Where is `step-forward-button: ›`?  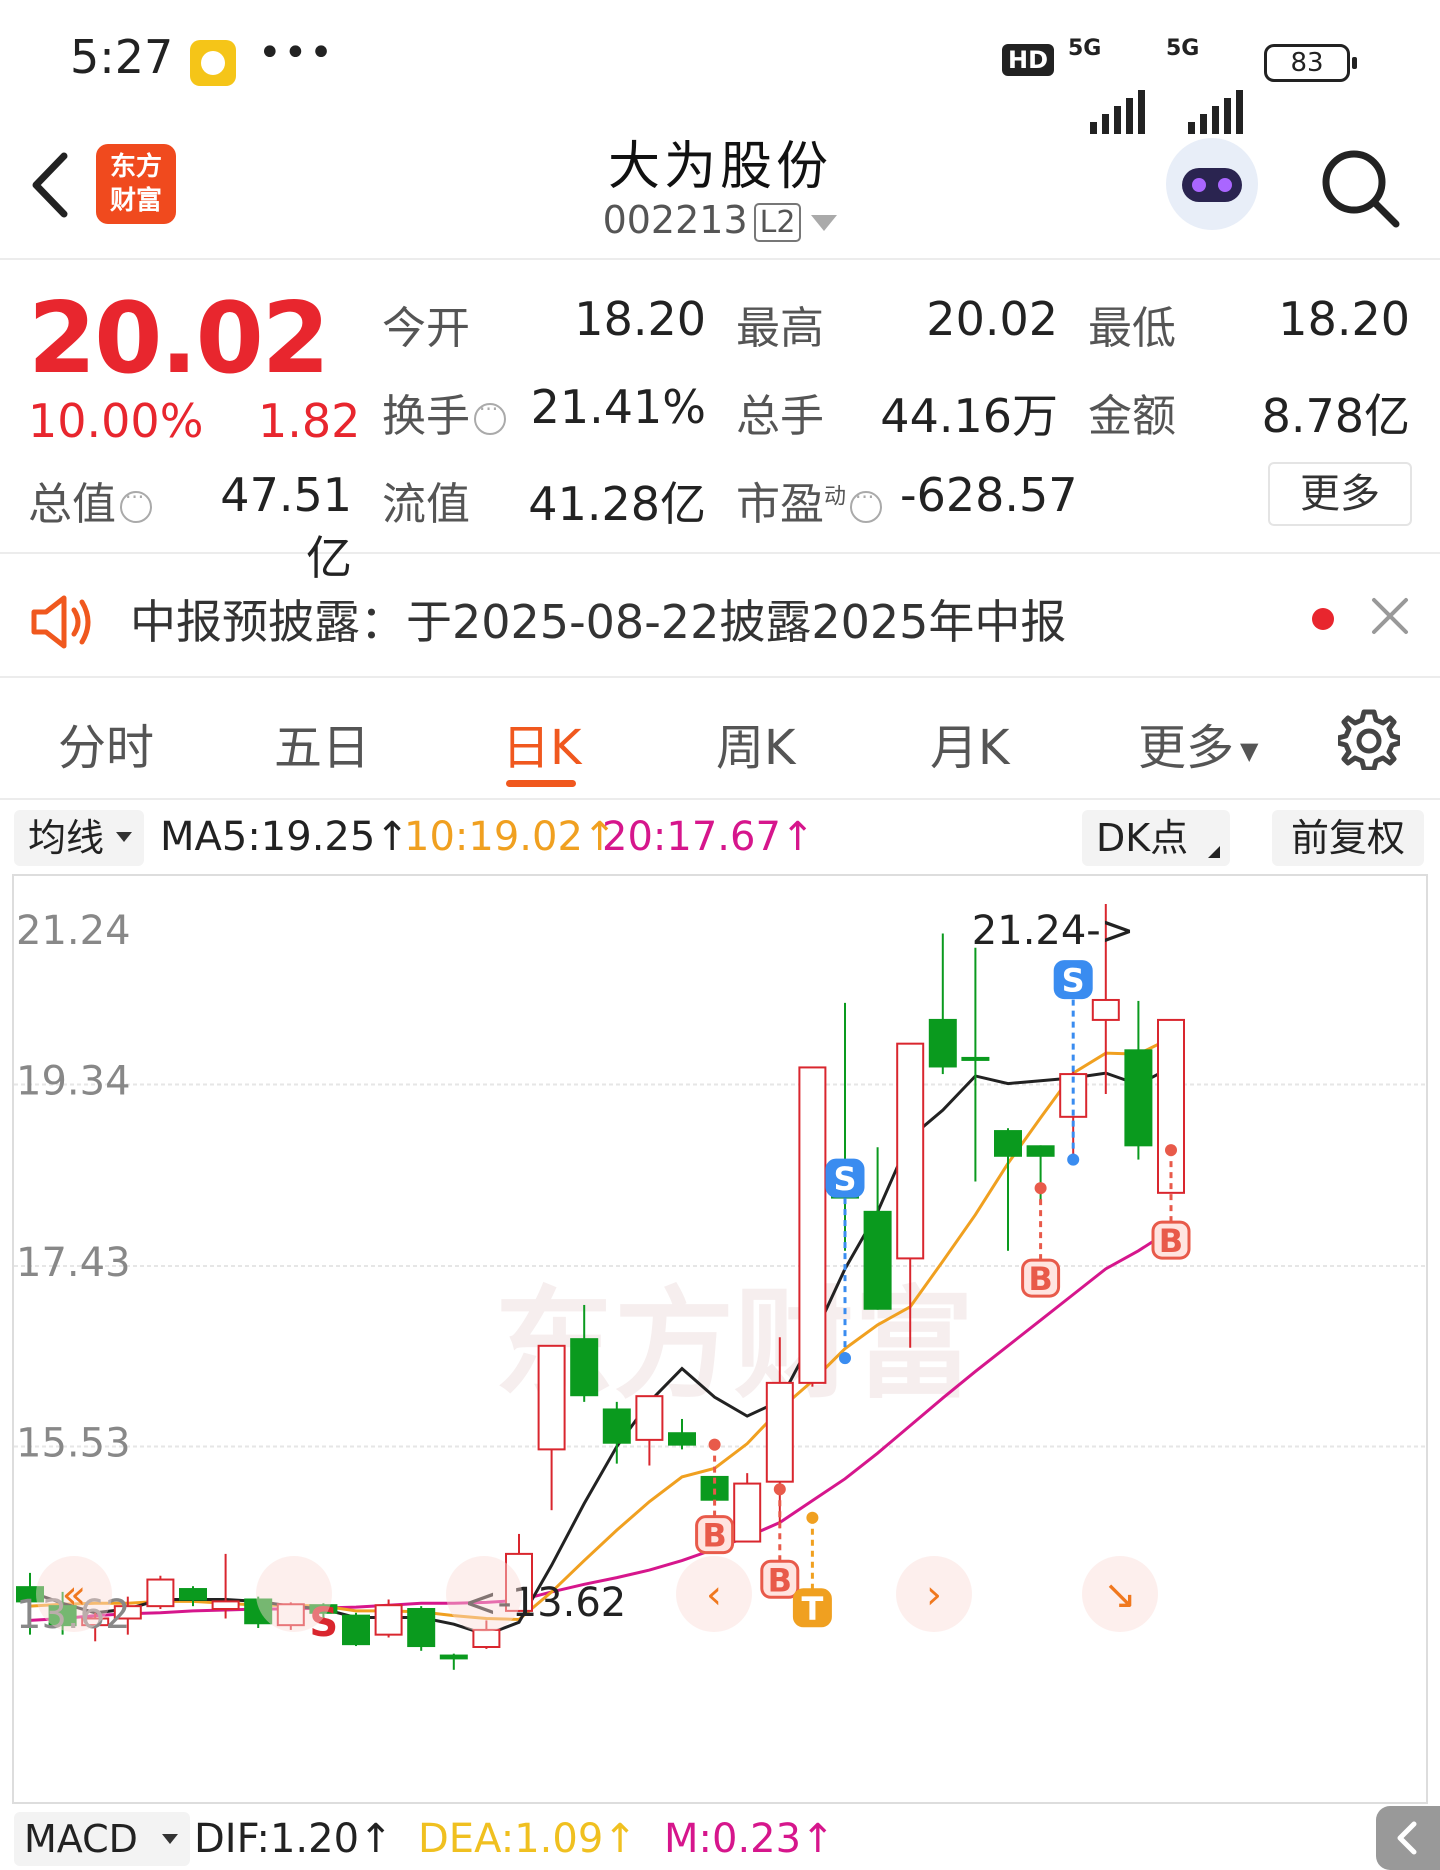
step-forward-button: › is located at coordinates (934, 1594).